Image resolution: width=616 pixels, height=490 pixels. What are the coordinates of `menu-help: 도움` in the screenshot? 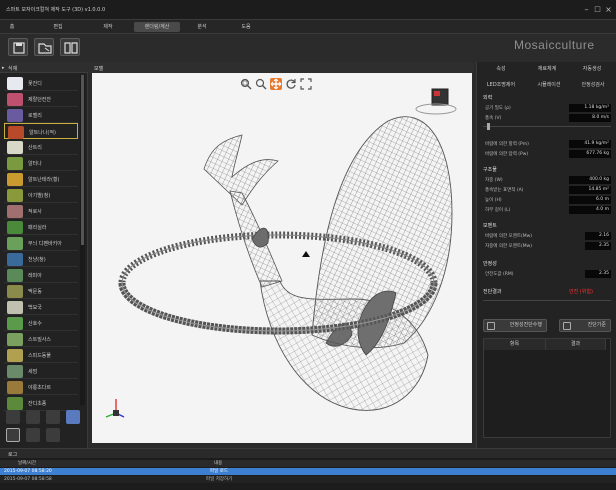 It's located at (246, 27).